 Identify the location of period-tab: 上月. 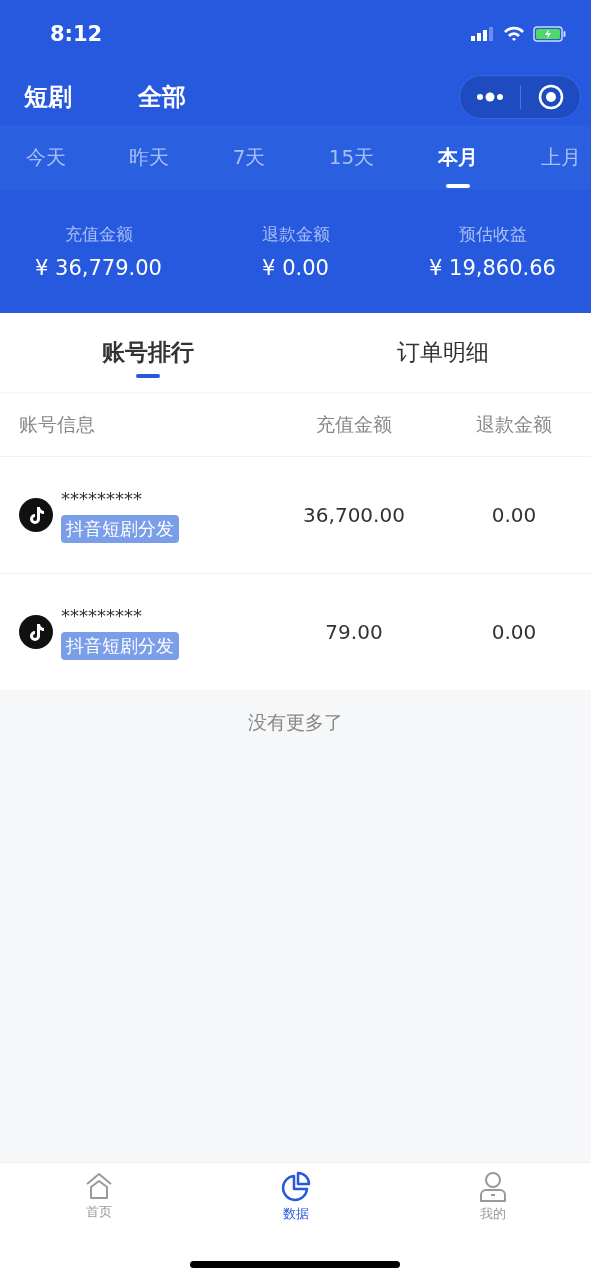
(561, 157).